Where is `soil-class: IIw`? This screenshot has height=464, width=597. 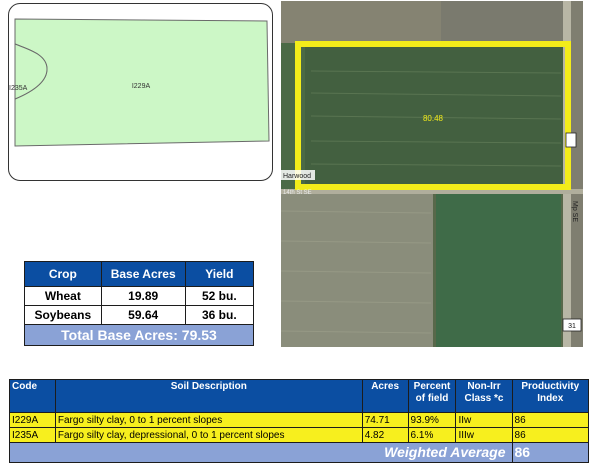 soil-class: IIw is located at coordinates (484, 420).